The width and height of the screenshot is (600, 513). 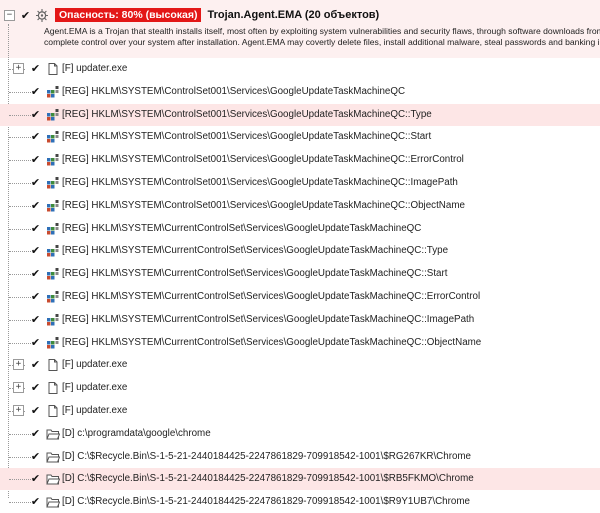 I want to click on virus-icon, so click(x=42, y=15).